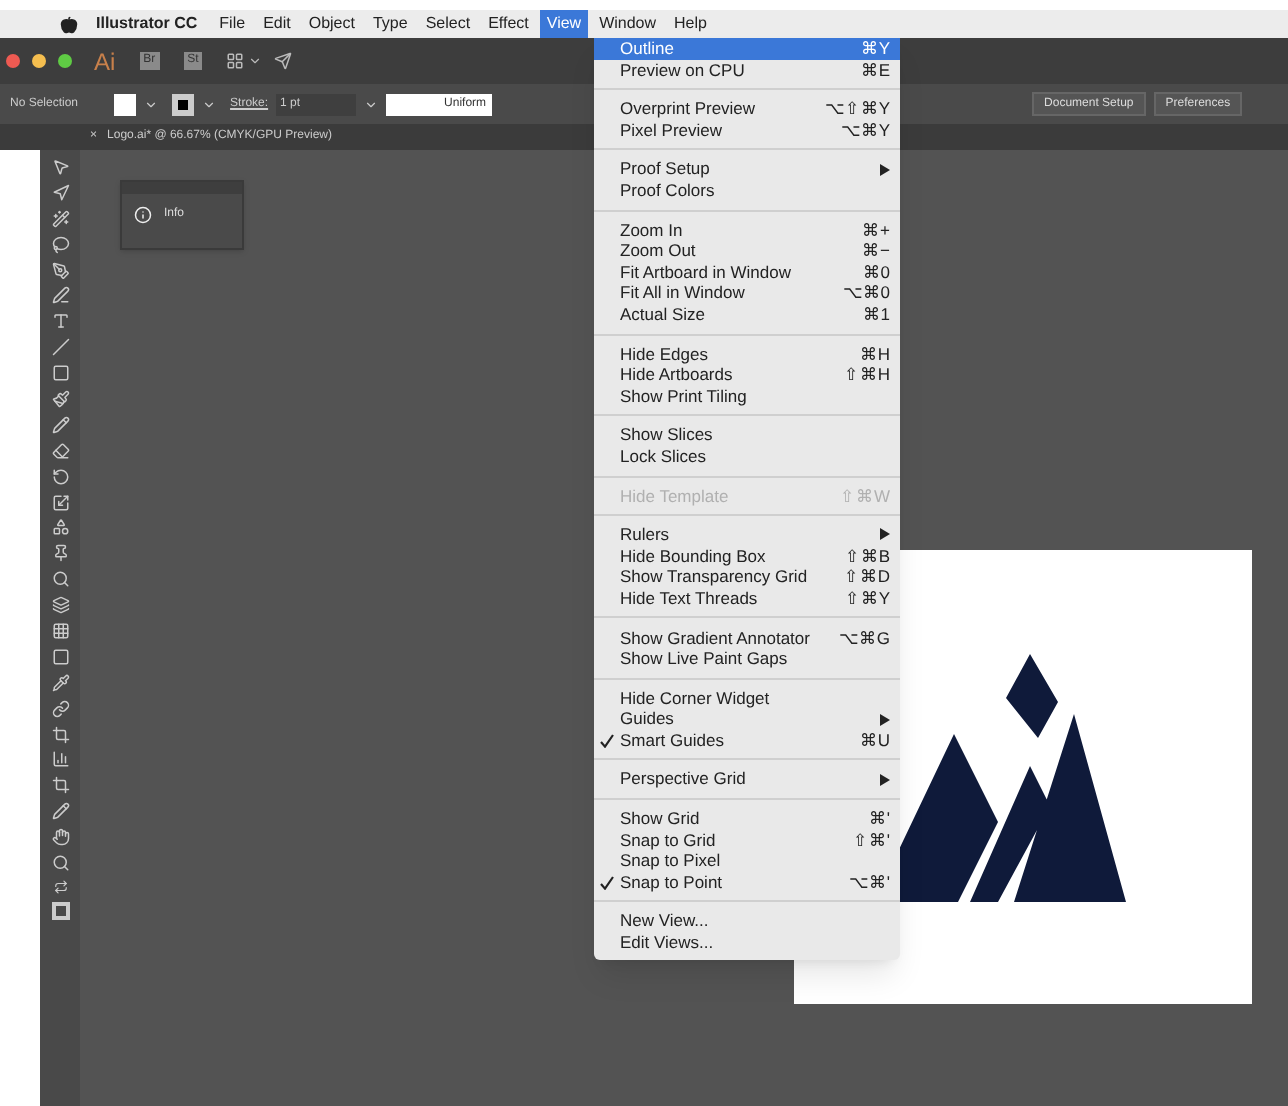 This screenshot has height=1106, width=1288. Describe the element at coordinates (105, 62) in the screenshot. I see `app-logo: Ai` at that location.